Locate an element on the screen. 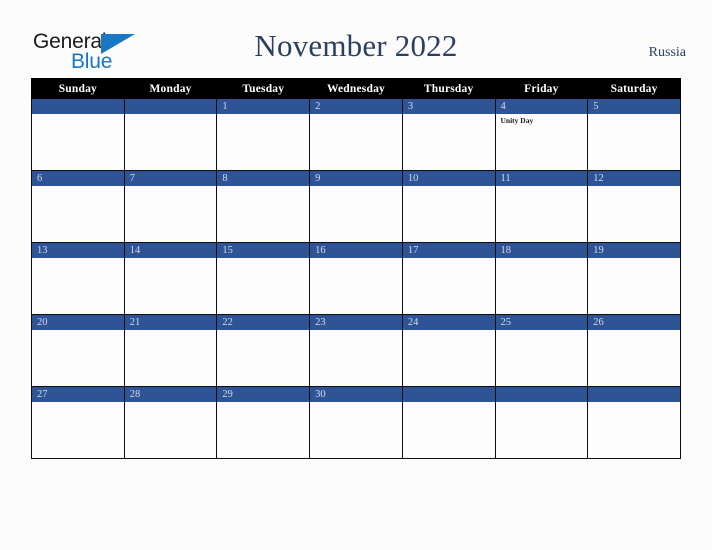 This screenshot has height=550, width=712. calendar-day-cell: 8 is located at coordinates (263, 206).